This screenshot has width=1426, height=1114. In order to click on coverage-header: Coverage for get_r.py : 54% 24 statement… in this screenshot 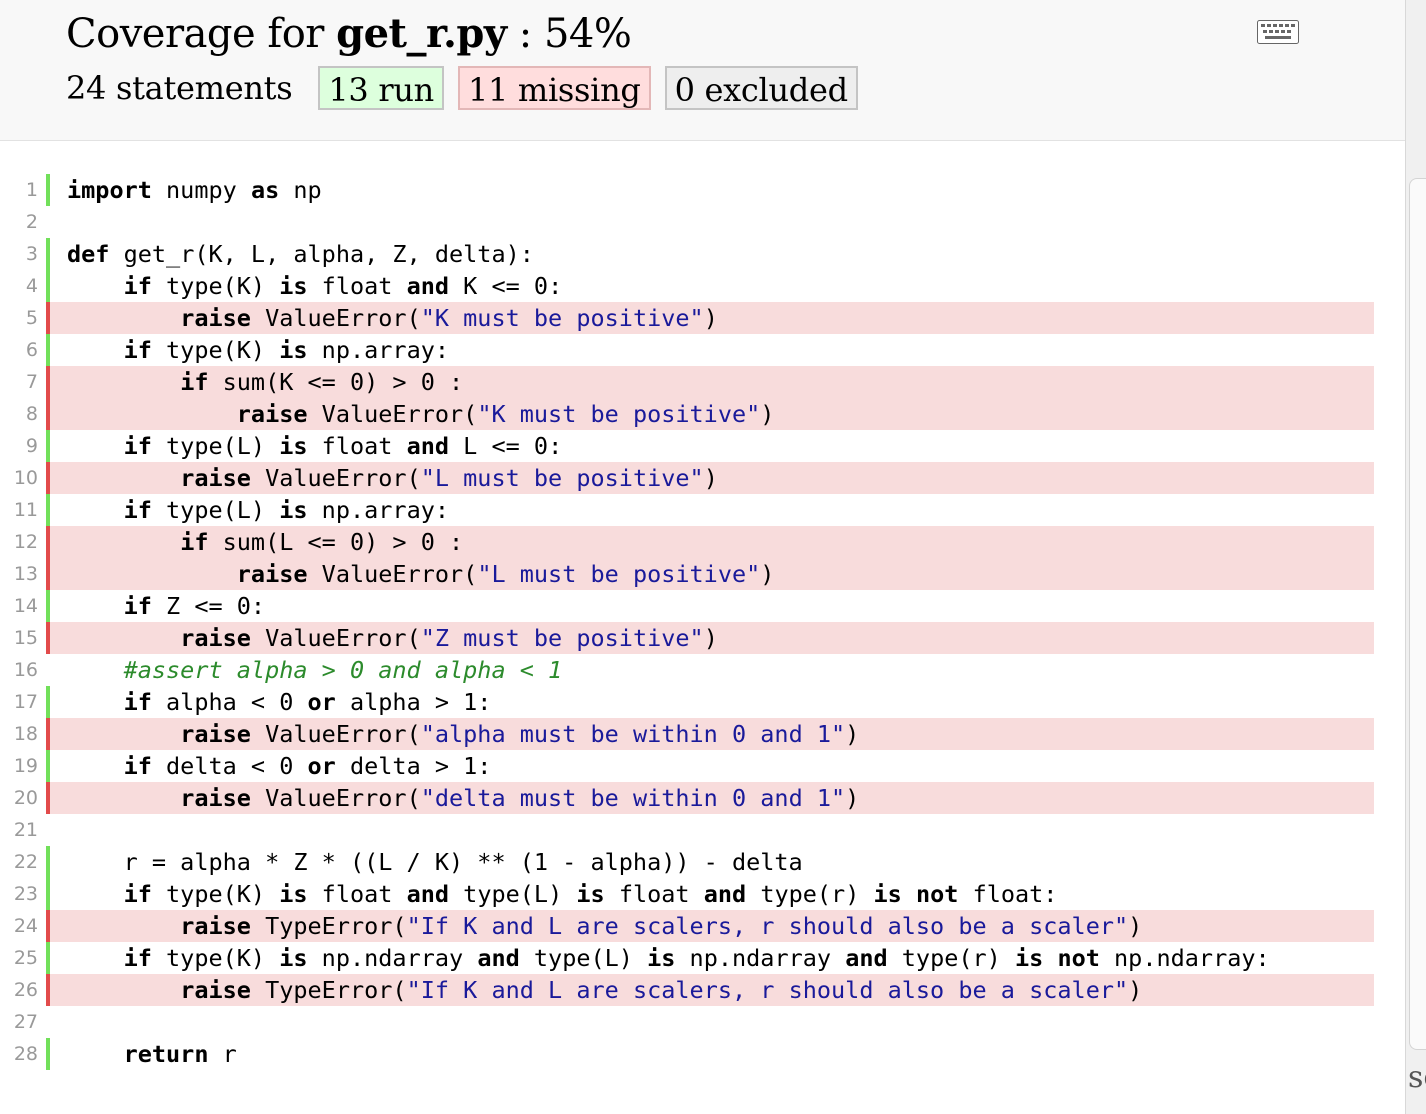, I will do `click(702, 70)`.